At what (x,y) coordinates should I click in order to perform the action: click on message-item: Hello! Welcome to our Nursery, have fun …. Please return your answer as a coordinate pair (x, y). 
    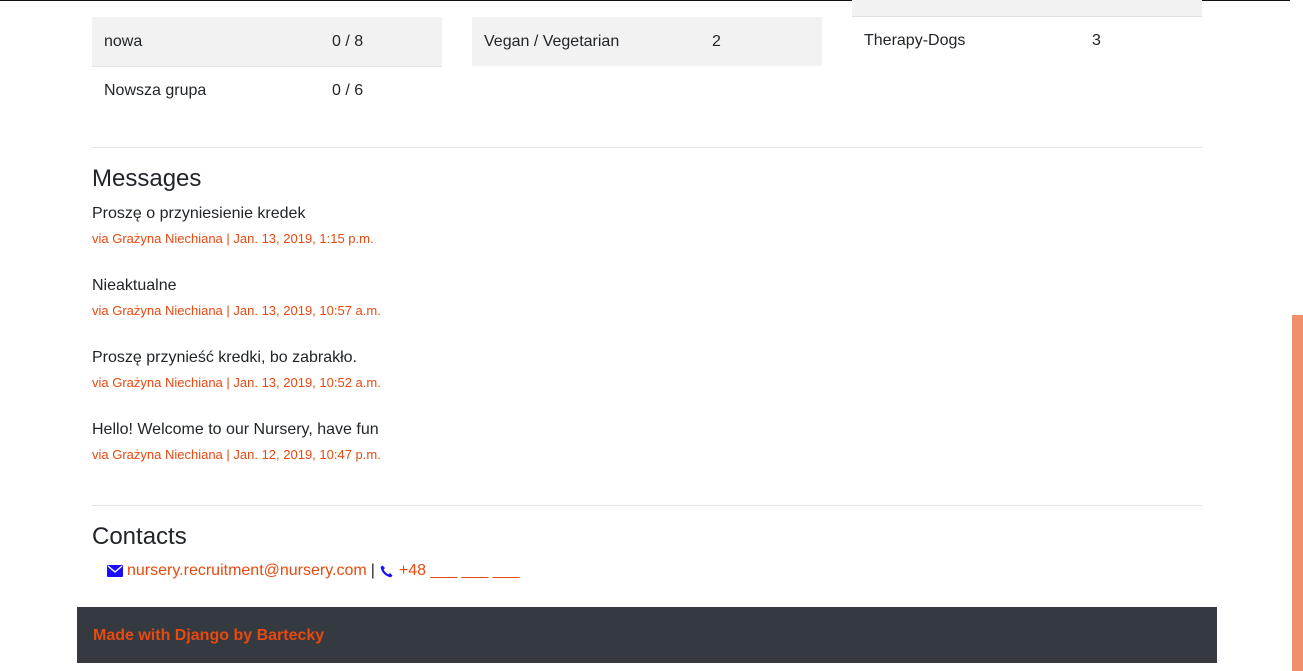
    Looking at the image, I should click on (236, 441).